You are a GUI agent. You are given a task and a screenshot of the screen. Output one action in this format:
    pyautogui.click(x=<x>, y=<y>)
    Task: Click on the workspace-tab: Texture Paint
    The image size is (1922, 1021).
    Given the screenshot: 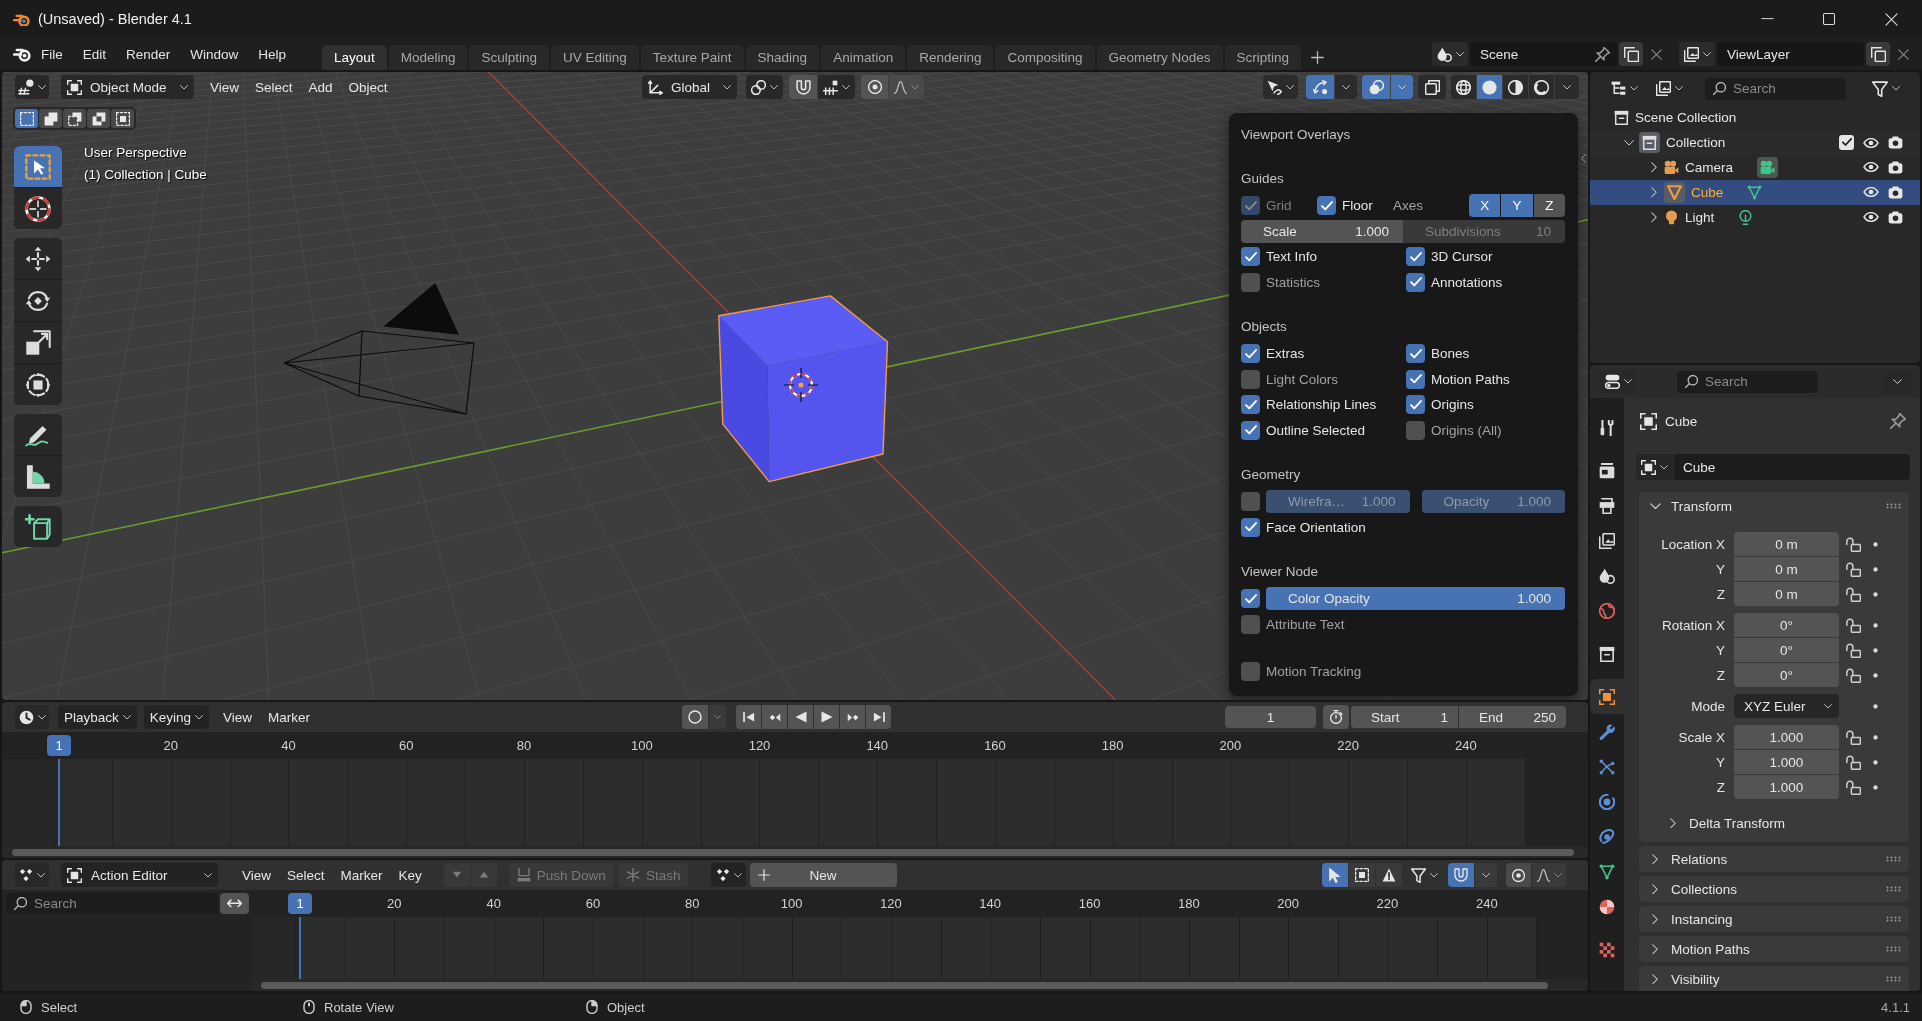 What is the action you would take?
    pyautogui.click(x=692, y=57)
    